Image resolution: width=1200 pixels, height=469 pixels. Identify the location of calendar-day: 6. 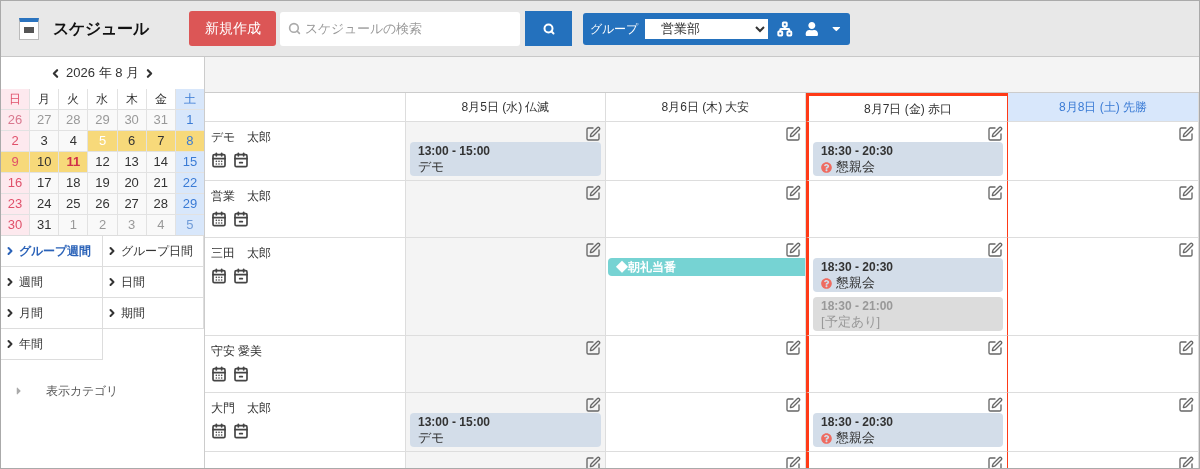
(131, 141).